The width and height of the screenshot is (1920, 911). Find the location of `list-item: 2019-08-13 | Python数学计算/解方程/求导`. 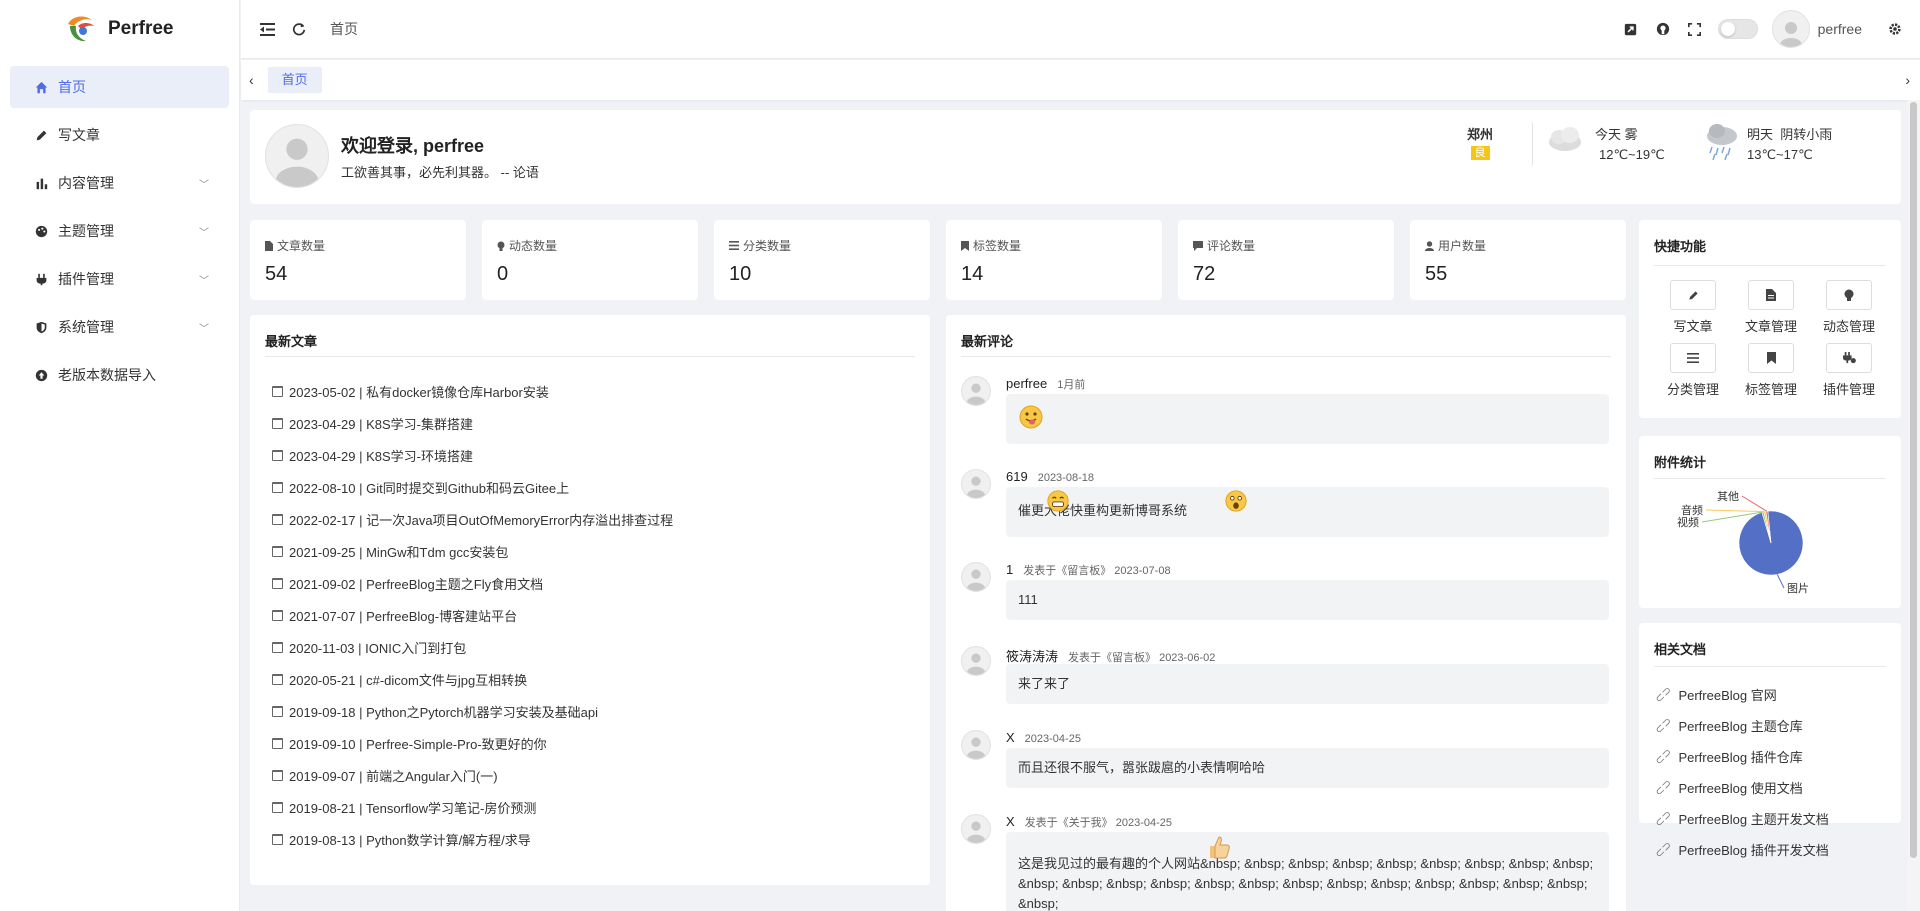

list-item: 2019-08-13 | Python数学计算/解方程/求导 is located at coordinates (472, 839).